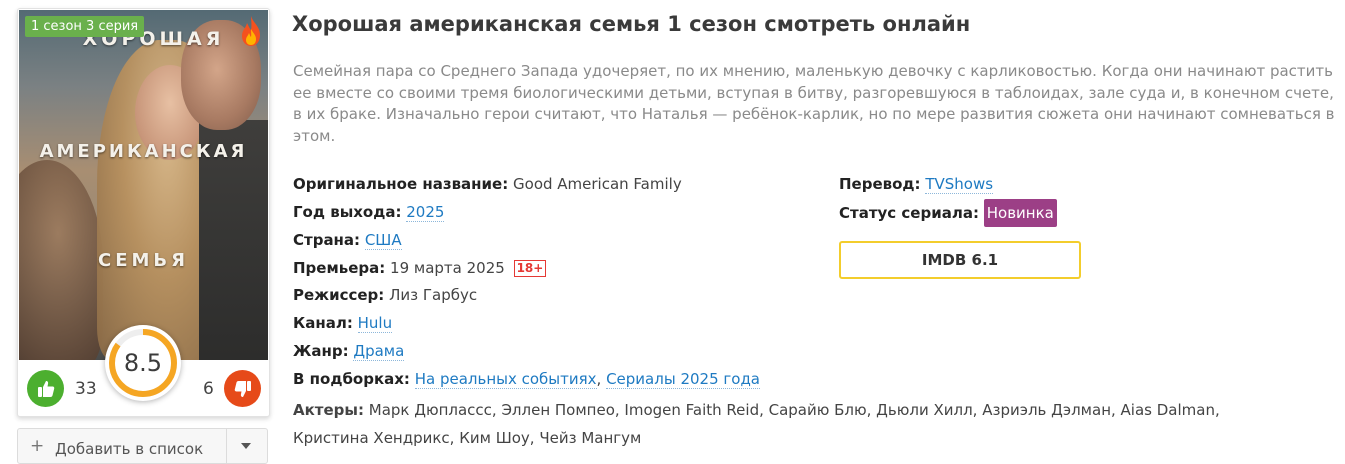 The height and width of the screenshot is (464, 1345). Describe the element at coordinates (433, 295) in the screenshot. I see `info-value: Лиз Гарбус` at that location.